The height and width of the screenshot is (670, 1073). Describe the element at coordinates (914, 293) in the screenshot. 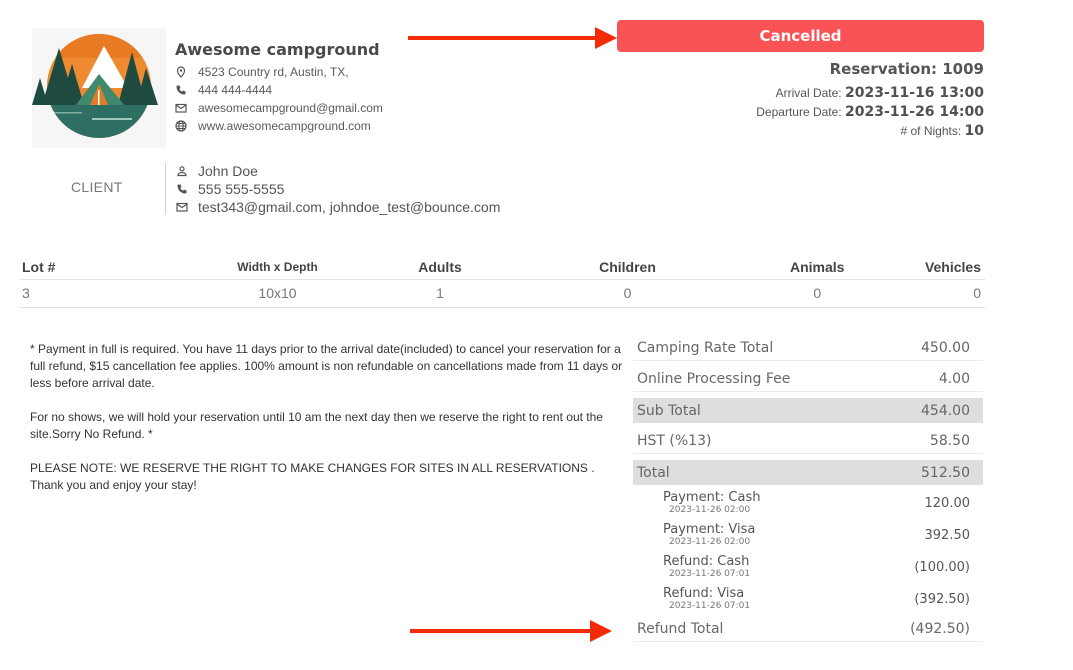

I see `cell-vehicles: 0` at that location.